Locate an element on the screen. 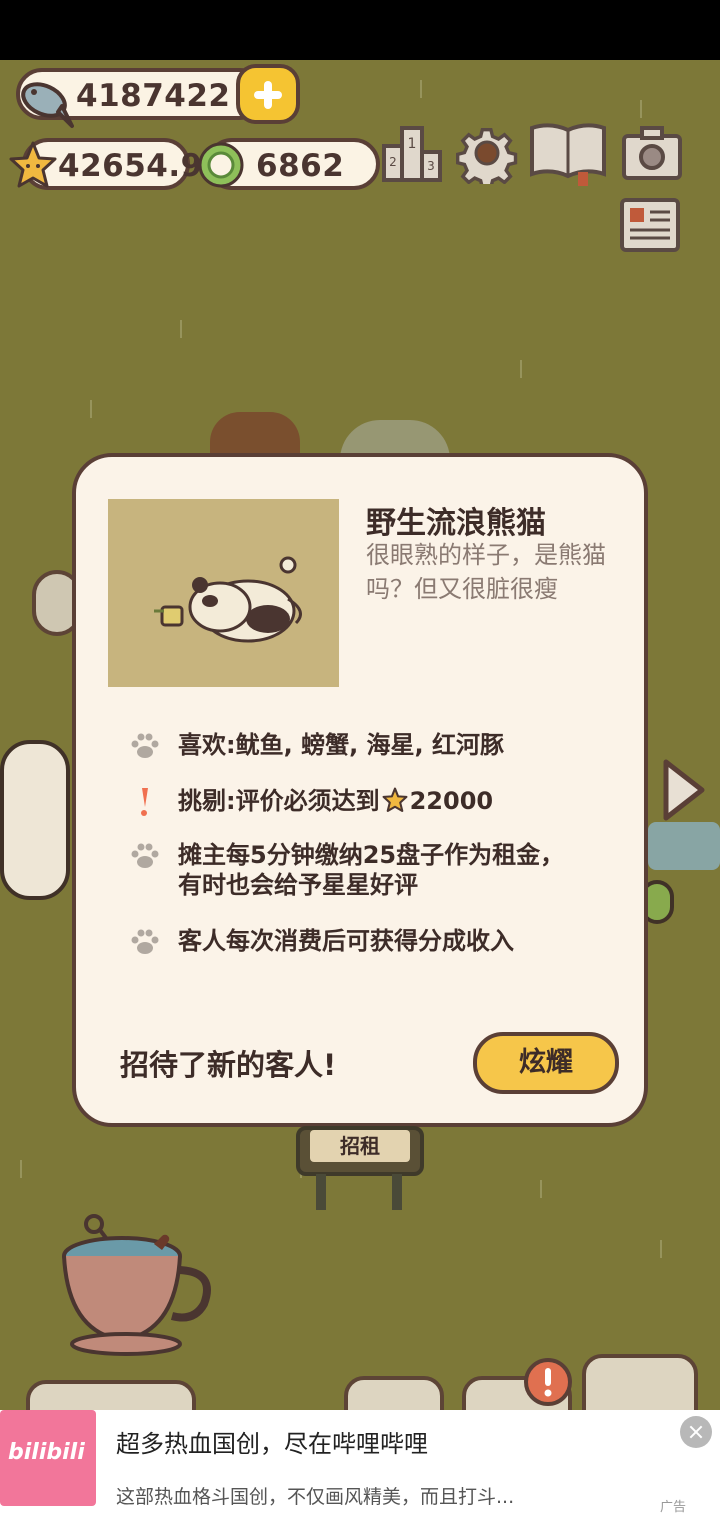 Image resolution: width=720 pixels, height=1520 pixels. bilibili-logo-text: bilibili is located at coordinates (46, 1452).